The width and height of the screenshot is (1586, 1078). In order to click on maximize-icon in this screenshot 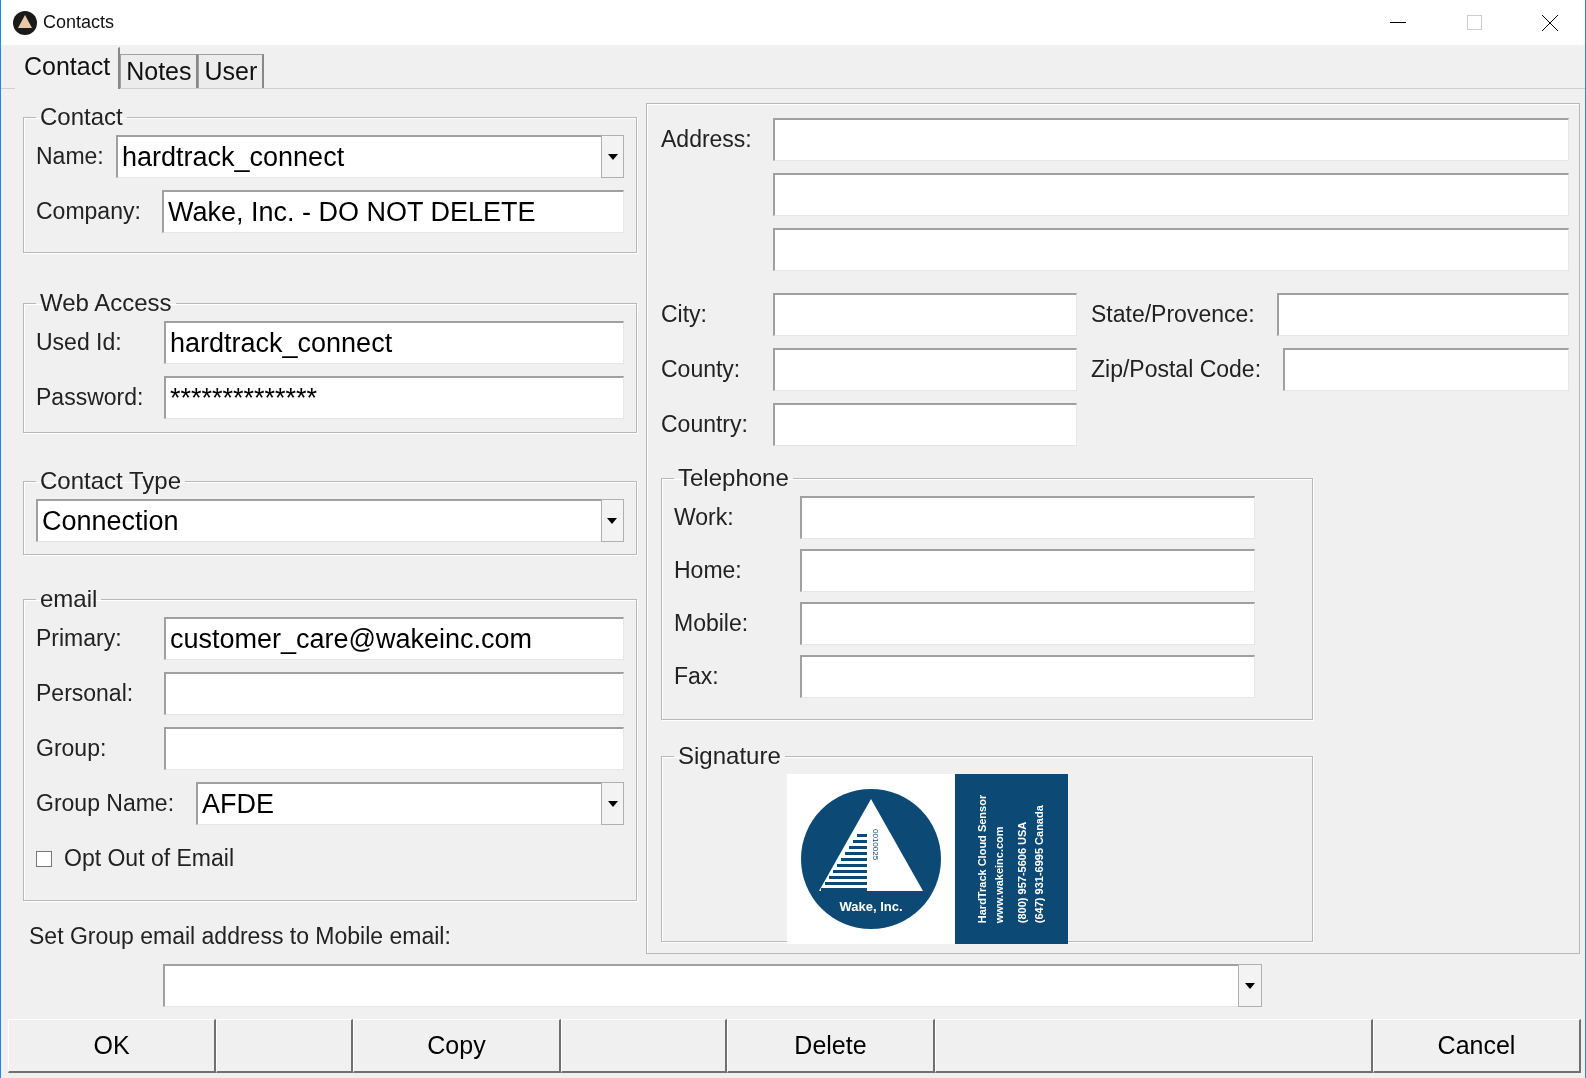, I will do `click(1474, 22)`.